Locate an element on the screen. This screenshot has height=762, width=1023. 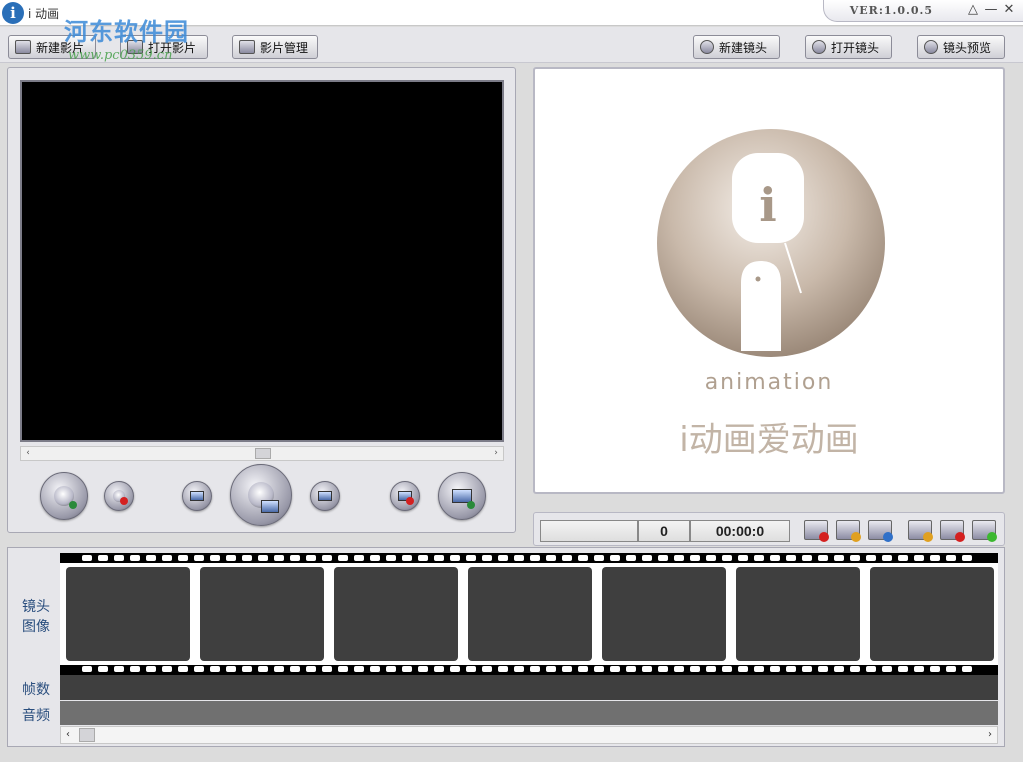
insert-frame-button is located at coordinates (848, 531).